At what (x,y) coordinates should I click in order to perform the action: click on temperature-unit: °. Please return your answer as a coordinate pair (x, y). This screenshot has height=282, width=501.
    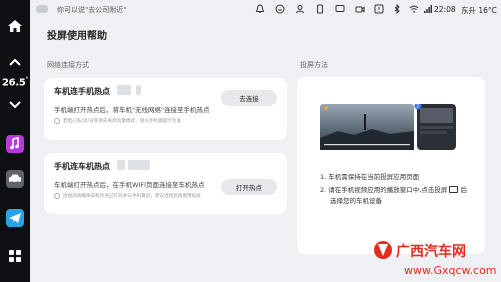
    Looking at the image, I should click on (27, 79).